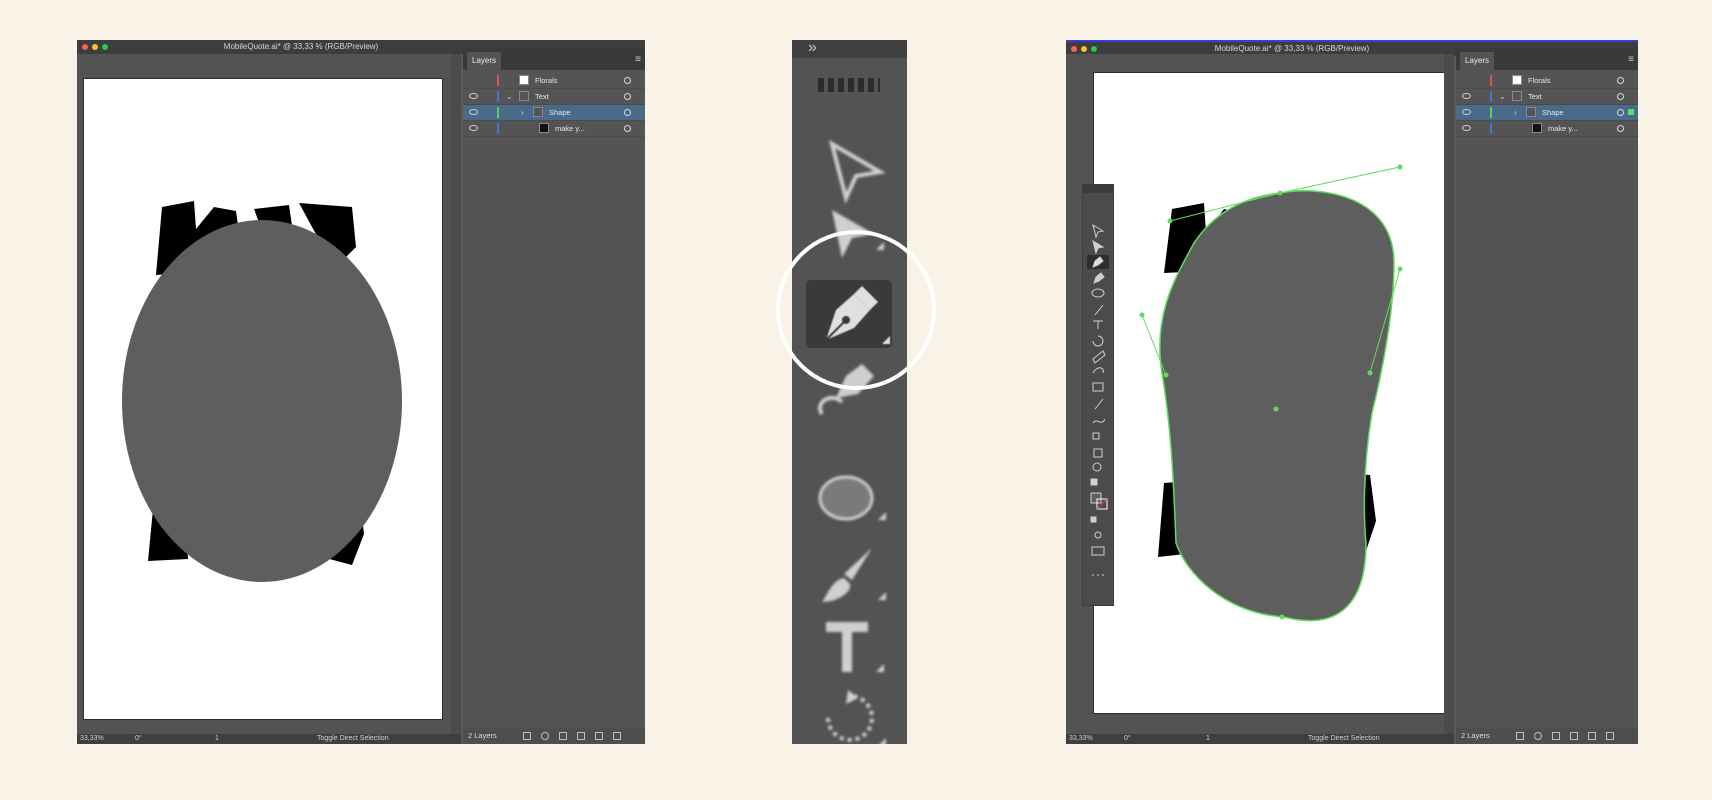 This screenshot has height=800, width=1712. Describe the element at coordinates (1099, 404) in the screenshot. I see `eyedropper-icon` at that location.